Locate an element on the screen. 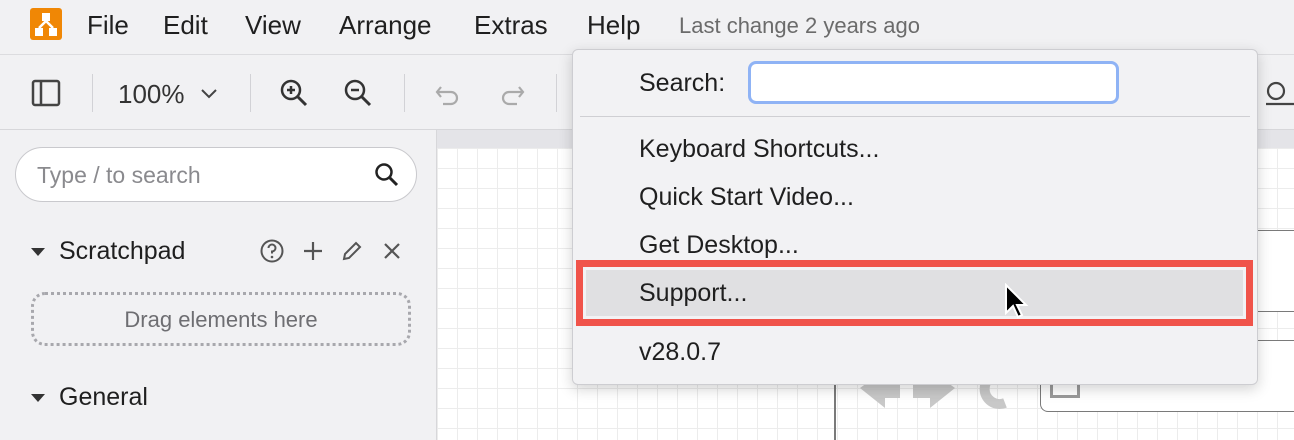 This screenshot has height=440, width=1294. waypoint-icon is located at coordinates (1278, 93).